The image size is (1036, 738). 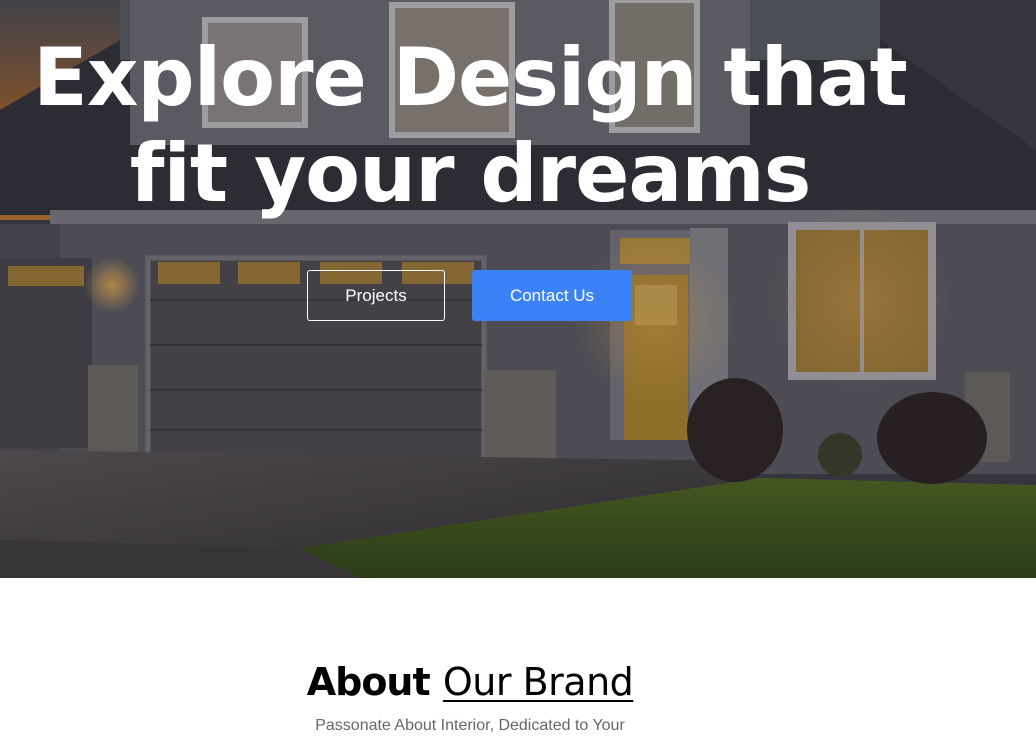 I want to click on hero-title-line-1: Explore Design that, so click(x=470, y=77).